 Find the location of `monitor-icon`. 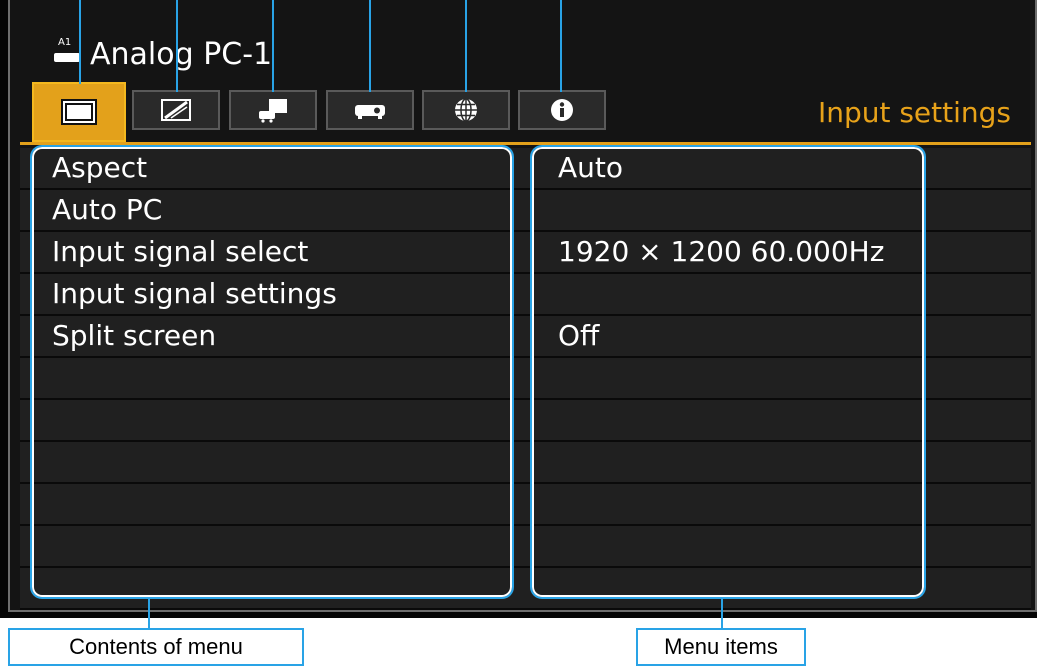

monitor-icon is located at coordinates (79, 112).